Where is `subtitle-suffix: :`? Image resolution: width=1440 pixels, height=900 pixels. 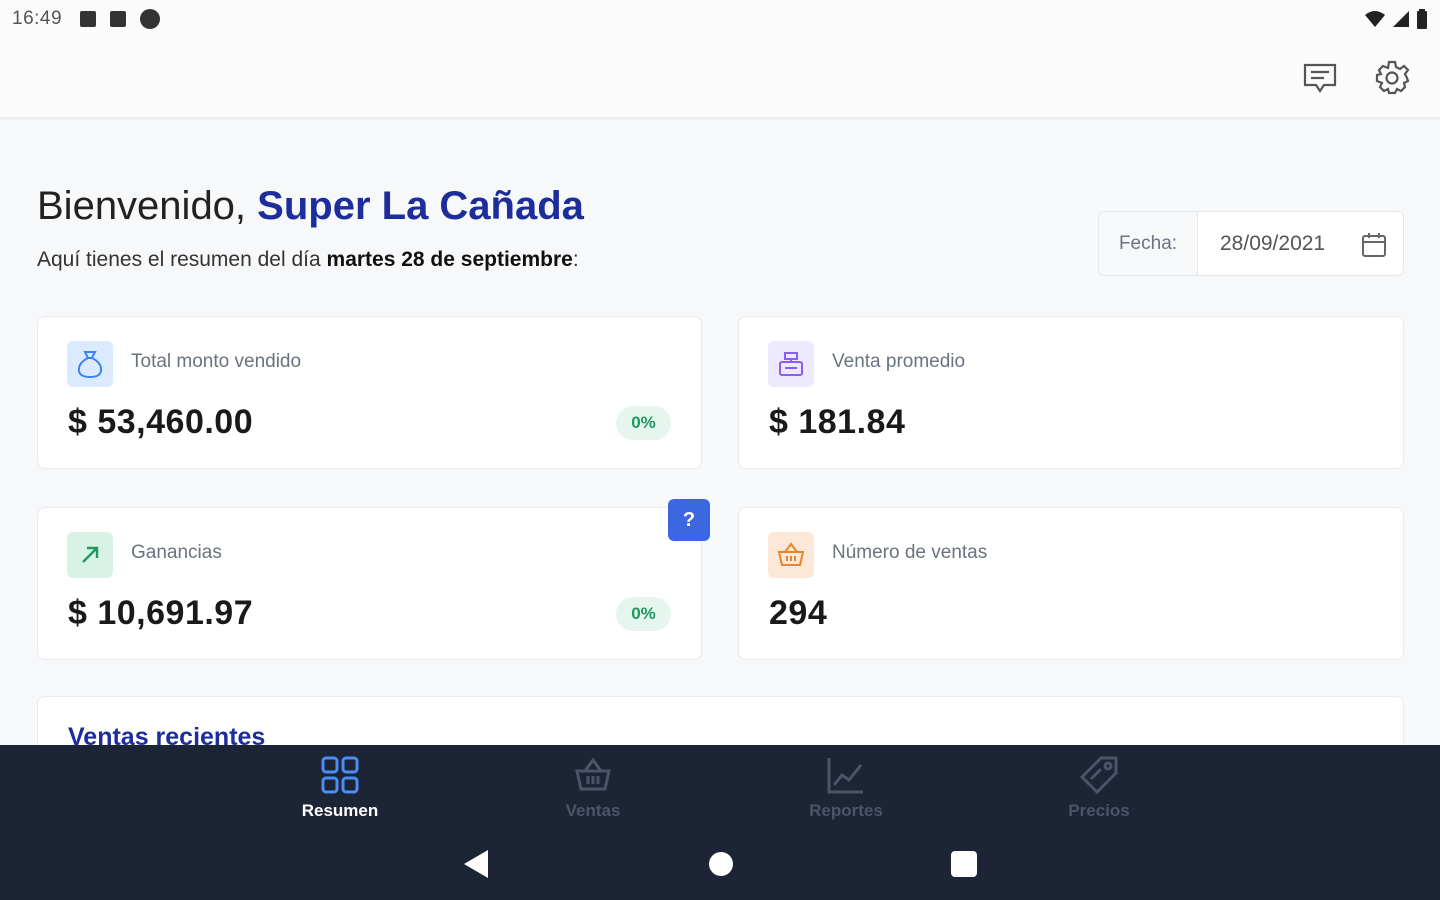 subtitle-suffix: : is located at coordinates (575, 259).